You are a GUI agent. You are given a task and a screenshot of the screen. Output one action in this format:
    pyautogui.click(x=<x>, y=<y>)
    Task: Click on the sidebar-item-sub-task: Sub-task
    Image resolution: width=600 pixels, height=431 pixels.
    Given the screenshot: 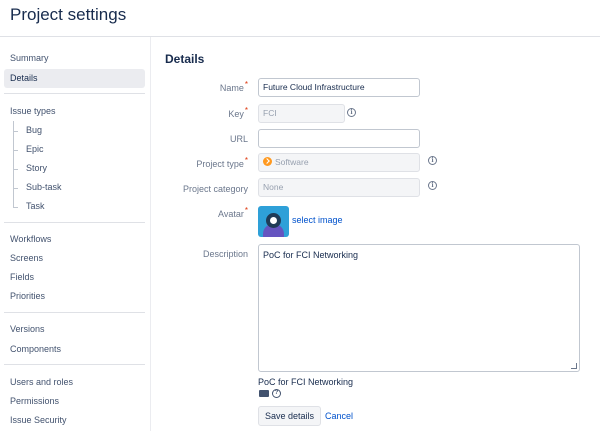 What is the action you would take?
    pyautogui.click(x=74, y=187)
    